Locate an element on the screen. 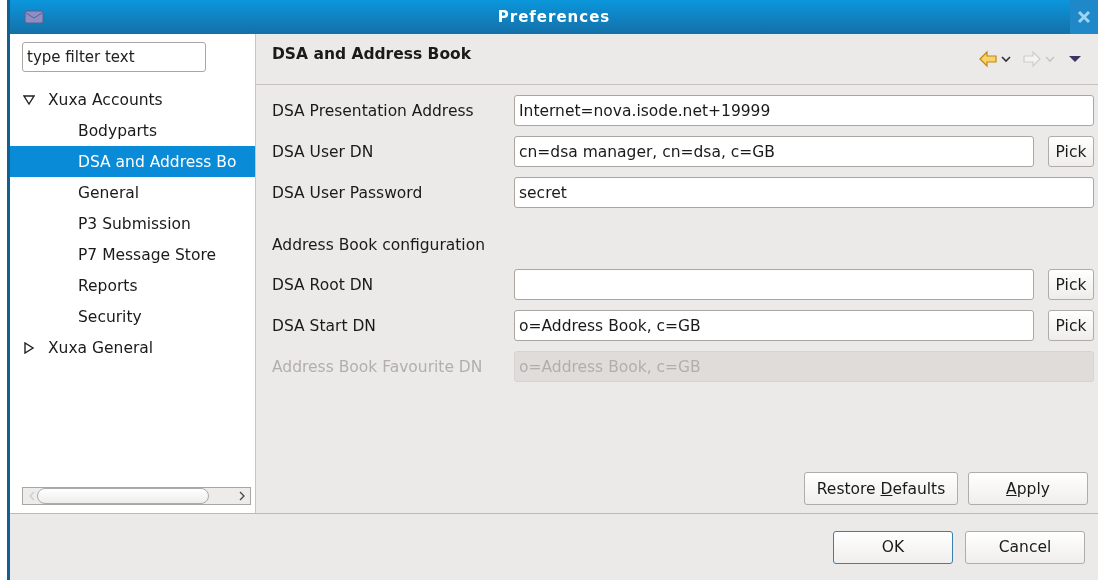 This screenshot has height=580, width=1098. text-field: Internet=nova.isode.net+19999 is located at coordinates (804, 110).